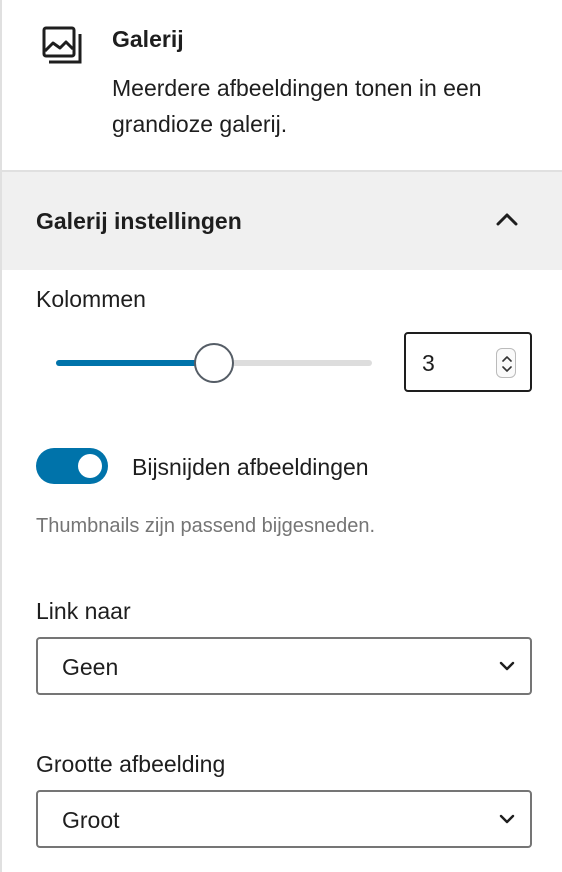 Image resolution: width=562 pixels, height=872 pixels. What do you see at coordinates (72, 466) in the screenshot?
I see `crop-images-toggle` at bounding box center [72, 466].